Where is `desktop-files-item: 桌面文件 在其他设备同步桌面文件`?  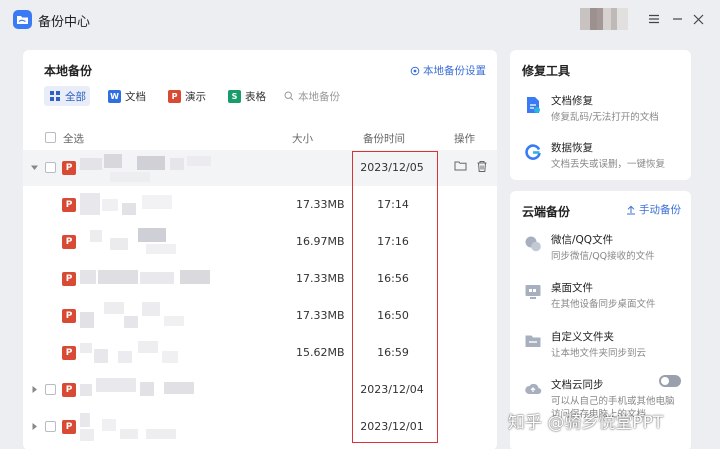 desktop-files-item: 桌面文件 在其他设备同步桌面文件 is located at coordinates (604, 297).